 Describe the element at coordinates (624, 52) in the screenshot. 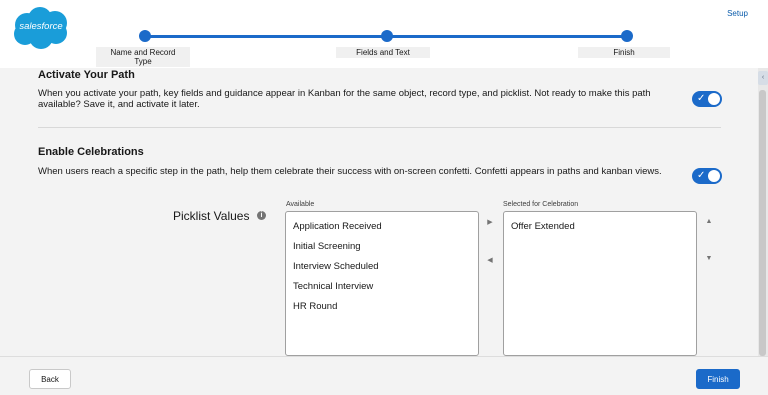

I see `step-label-finish: Finish` at that location.